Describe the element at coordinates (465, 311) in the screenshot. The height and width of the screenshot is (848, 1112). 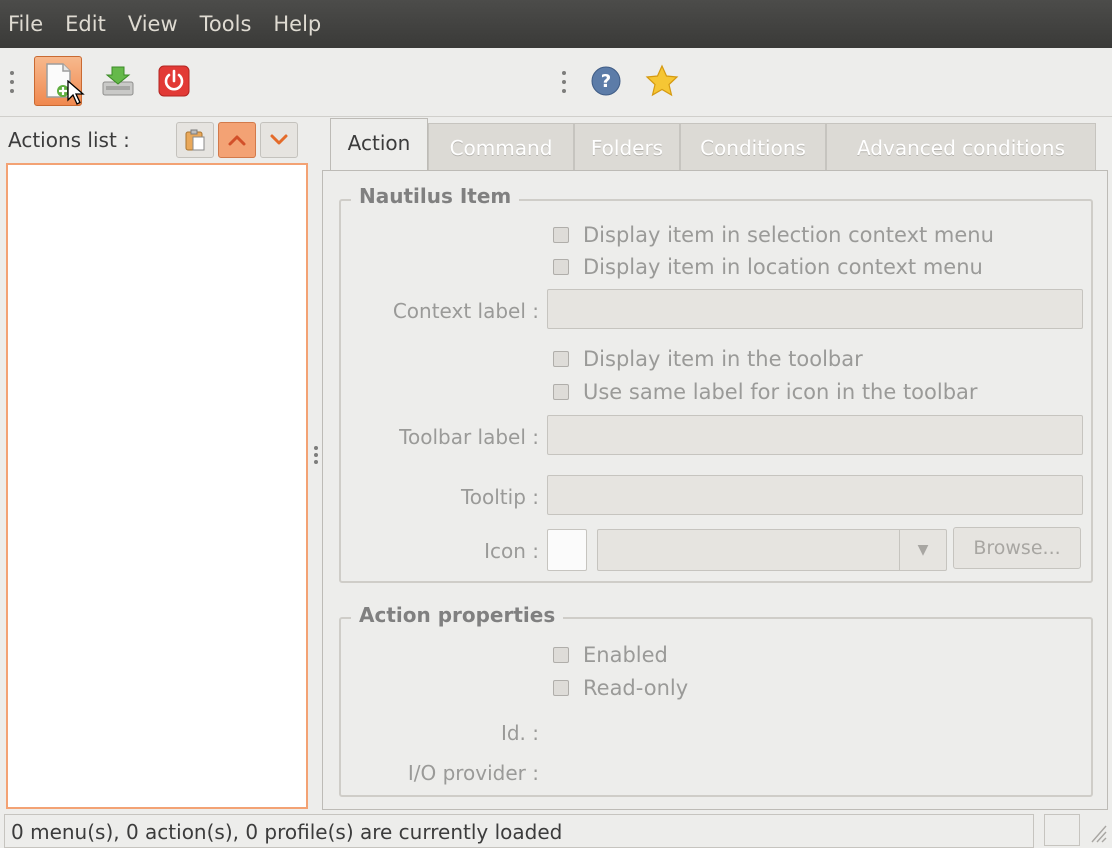
I see `context-label-label: Context label :` at that location.